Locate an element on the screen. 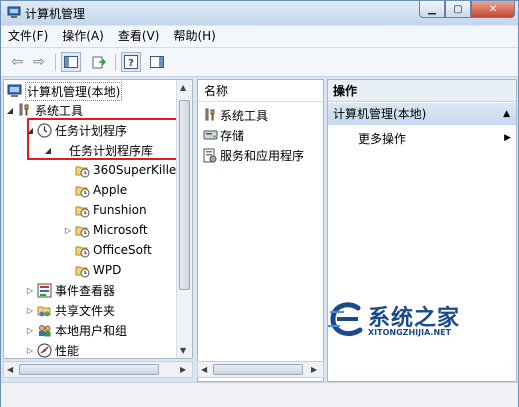 This screenshot has height=407, width=519. list-item: 存储 is located at coordinates (223, 135).